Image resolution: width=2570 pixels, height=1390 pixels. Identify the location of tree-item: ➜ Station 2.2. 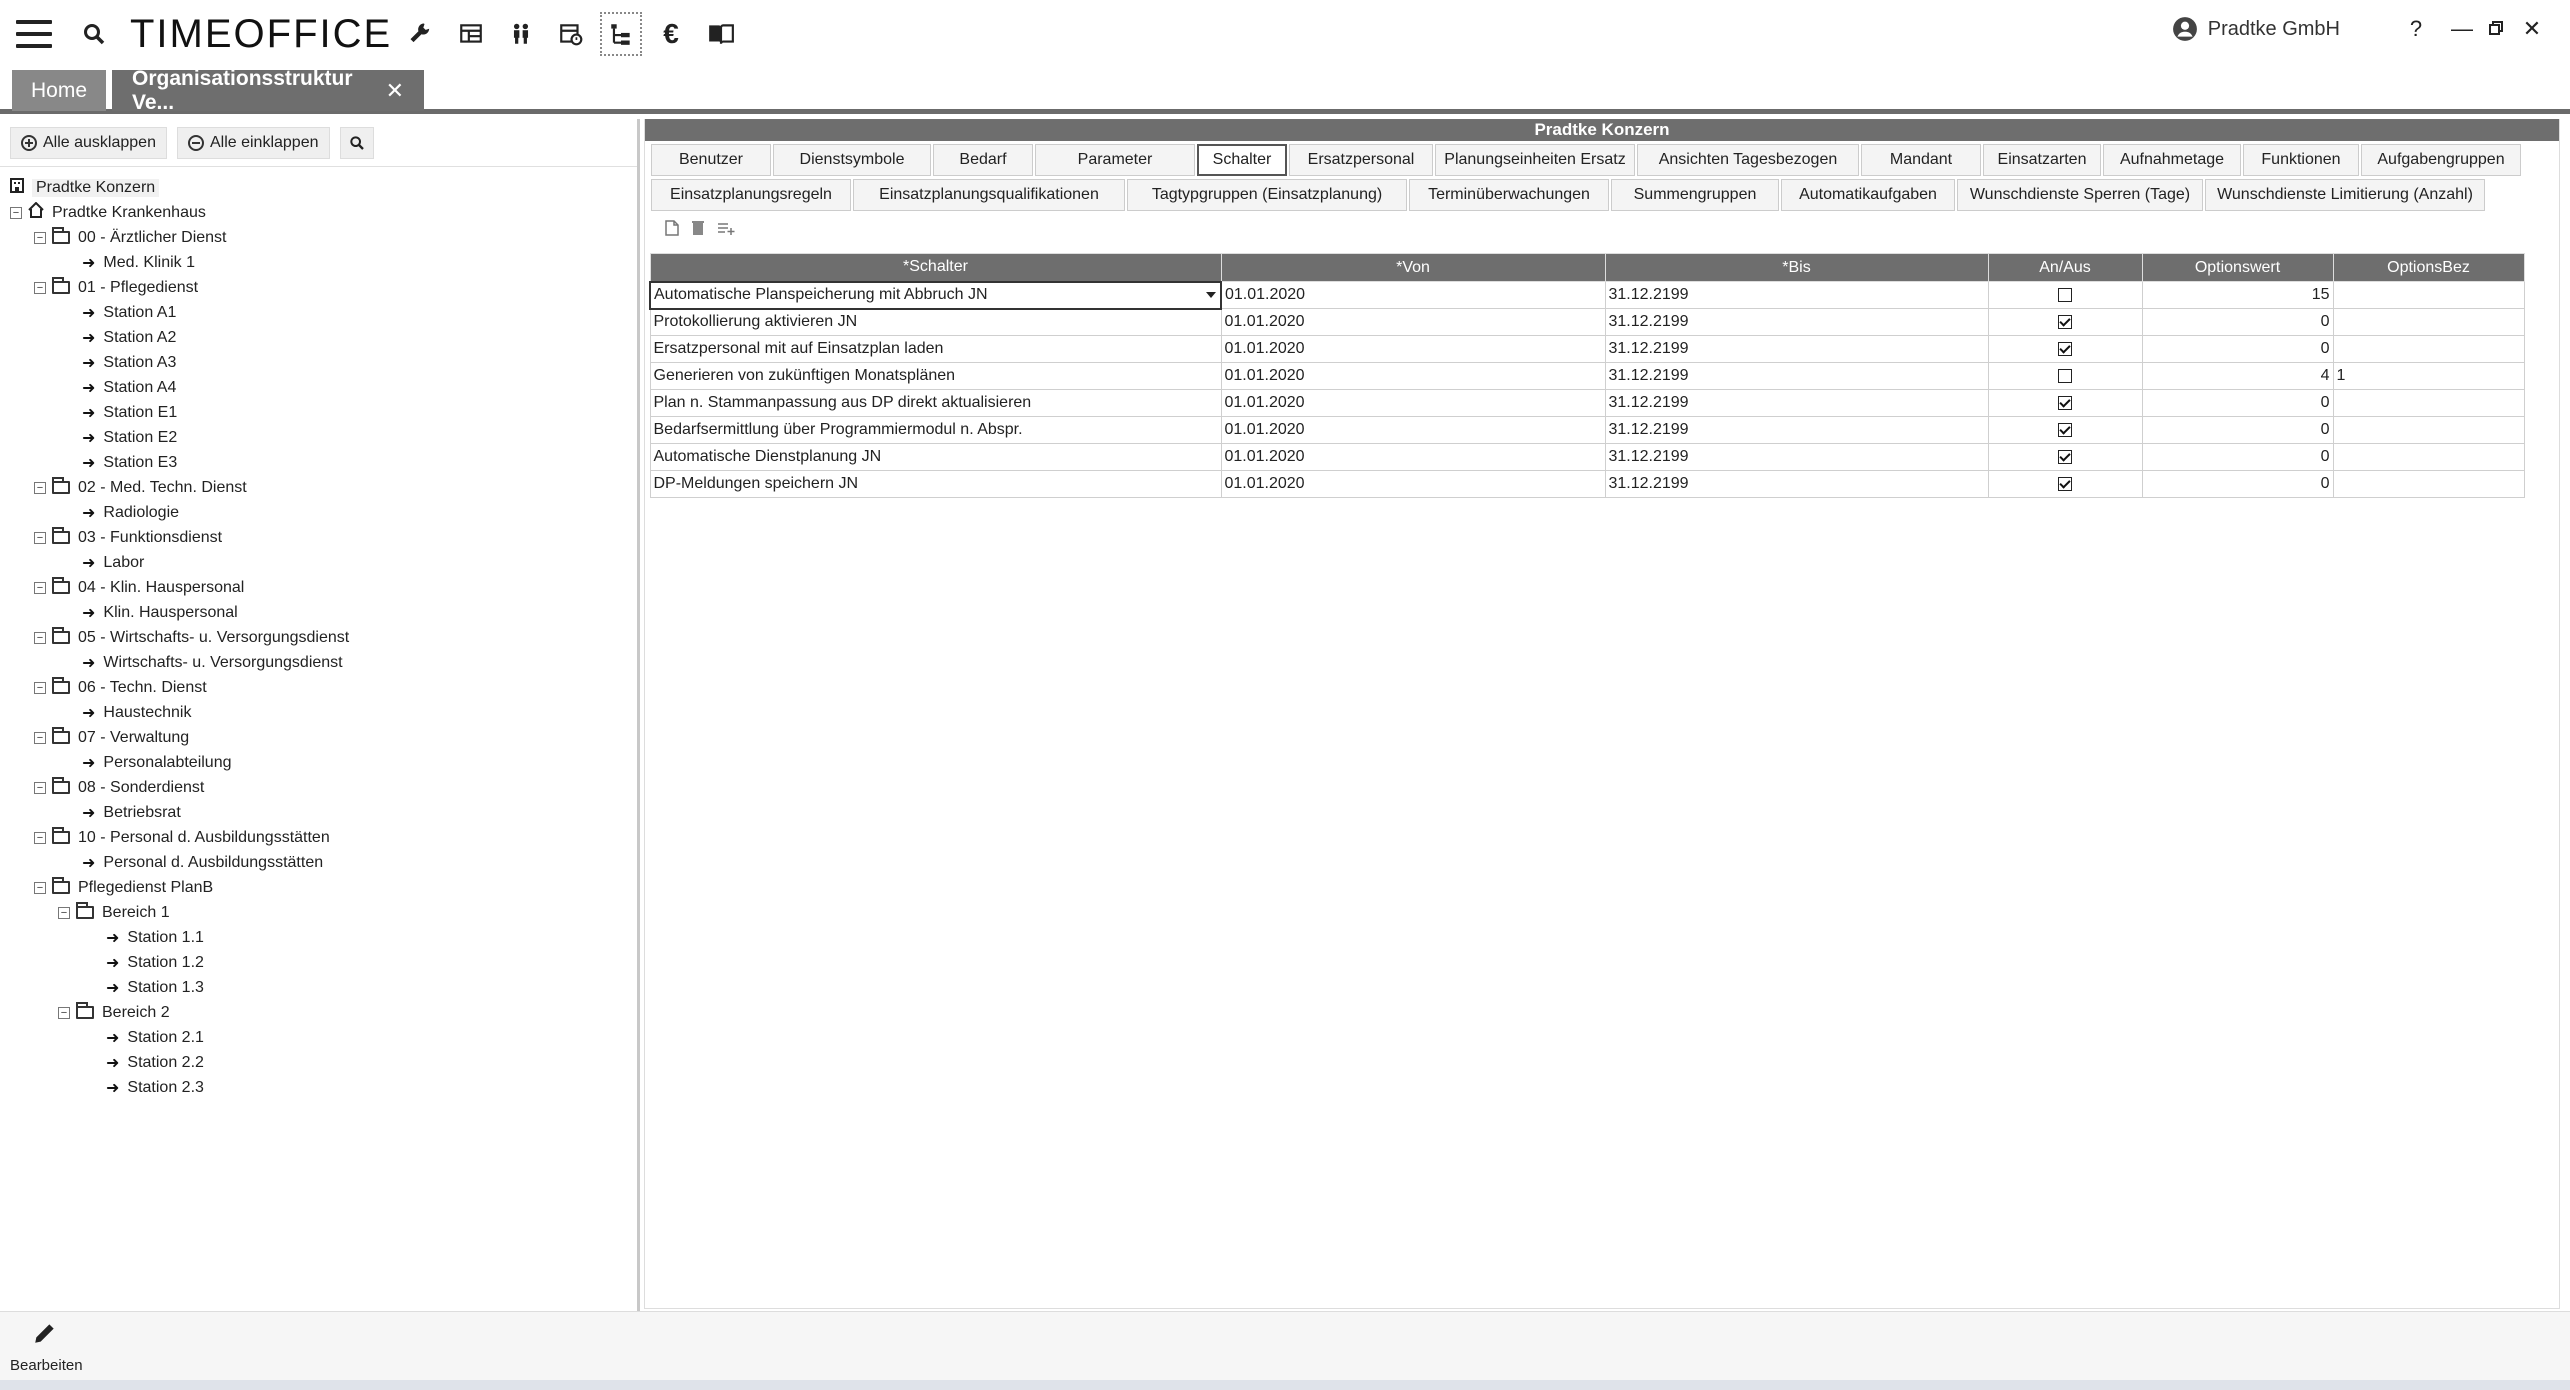
(323, 1062).